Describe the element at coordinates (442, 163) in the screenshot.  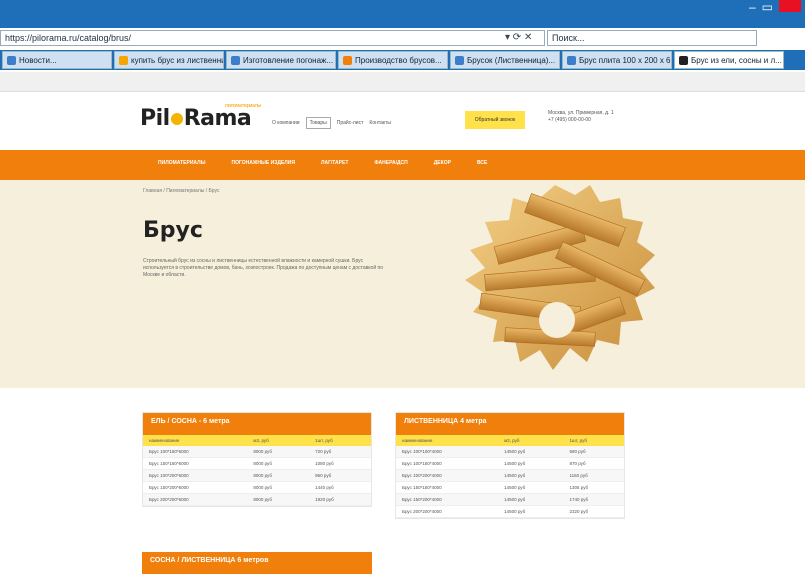
I see `menu-item: ДЕКОР` at that location.